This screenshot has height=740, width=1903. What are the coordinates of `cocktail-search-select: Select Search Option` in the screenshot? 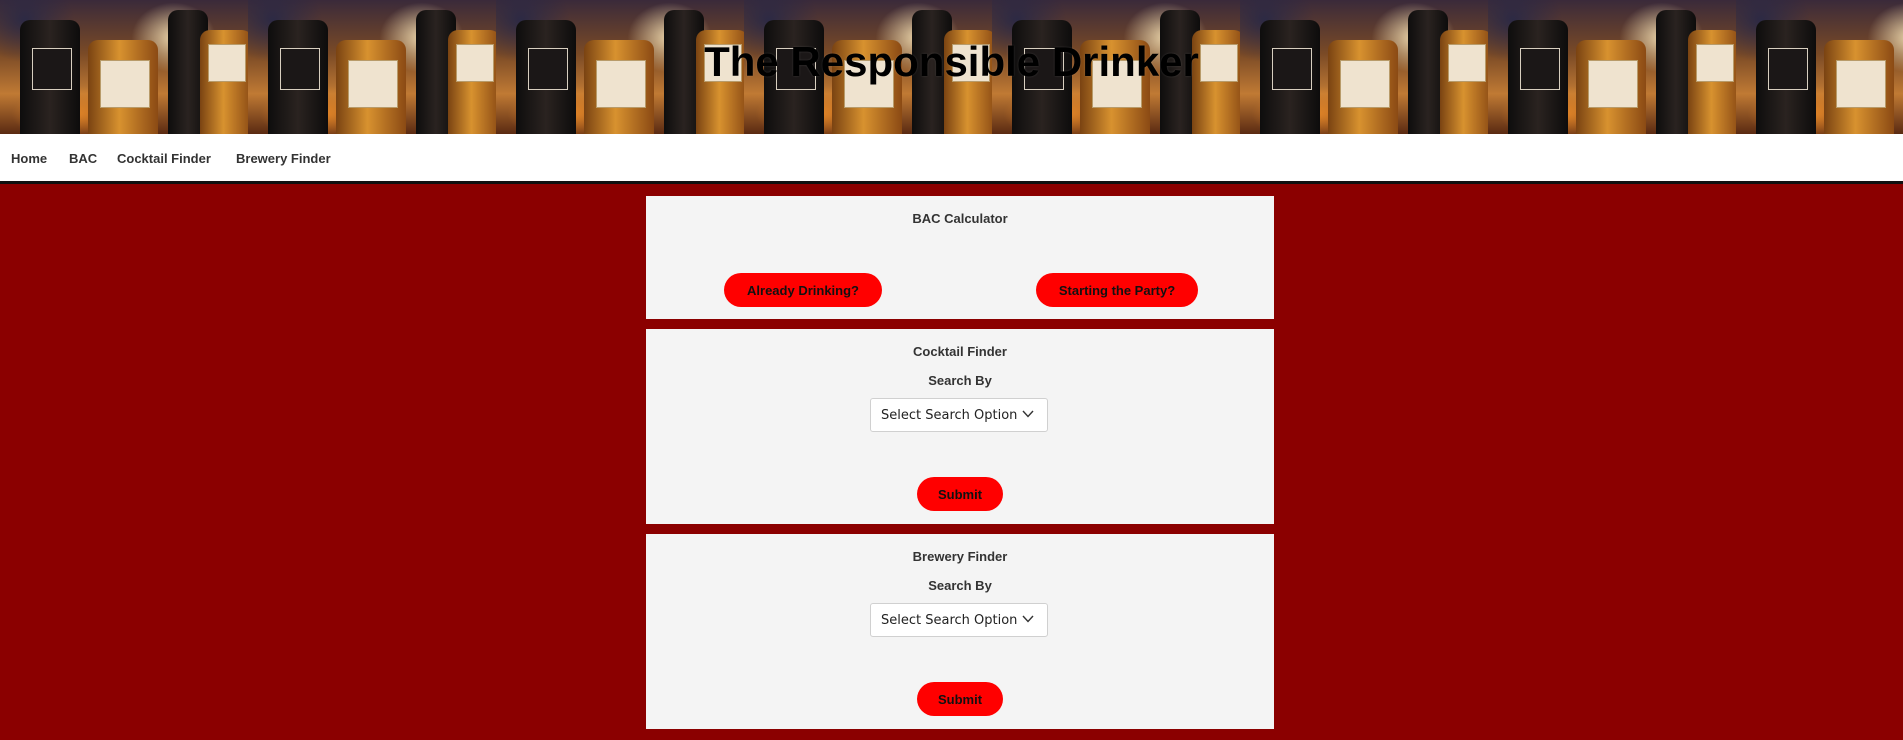 It's located at (959, 415).